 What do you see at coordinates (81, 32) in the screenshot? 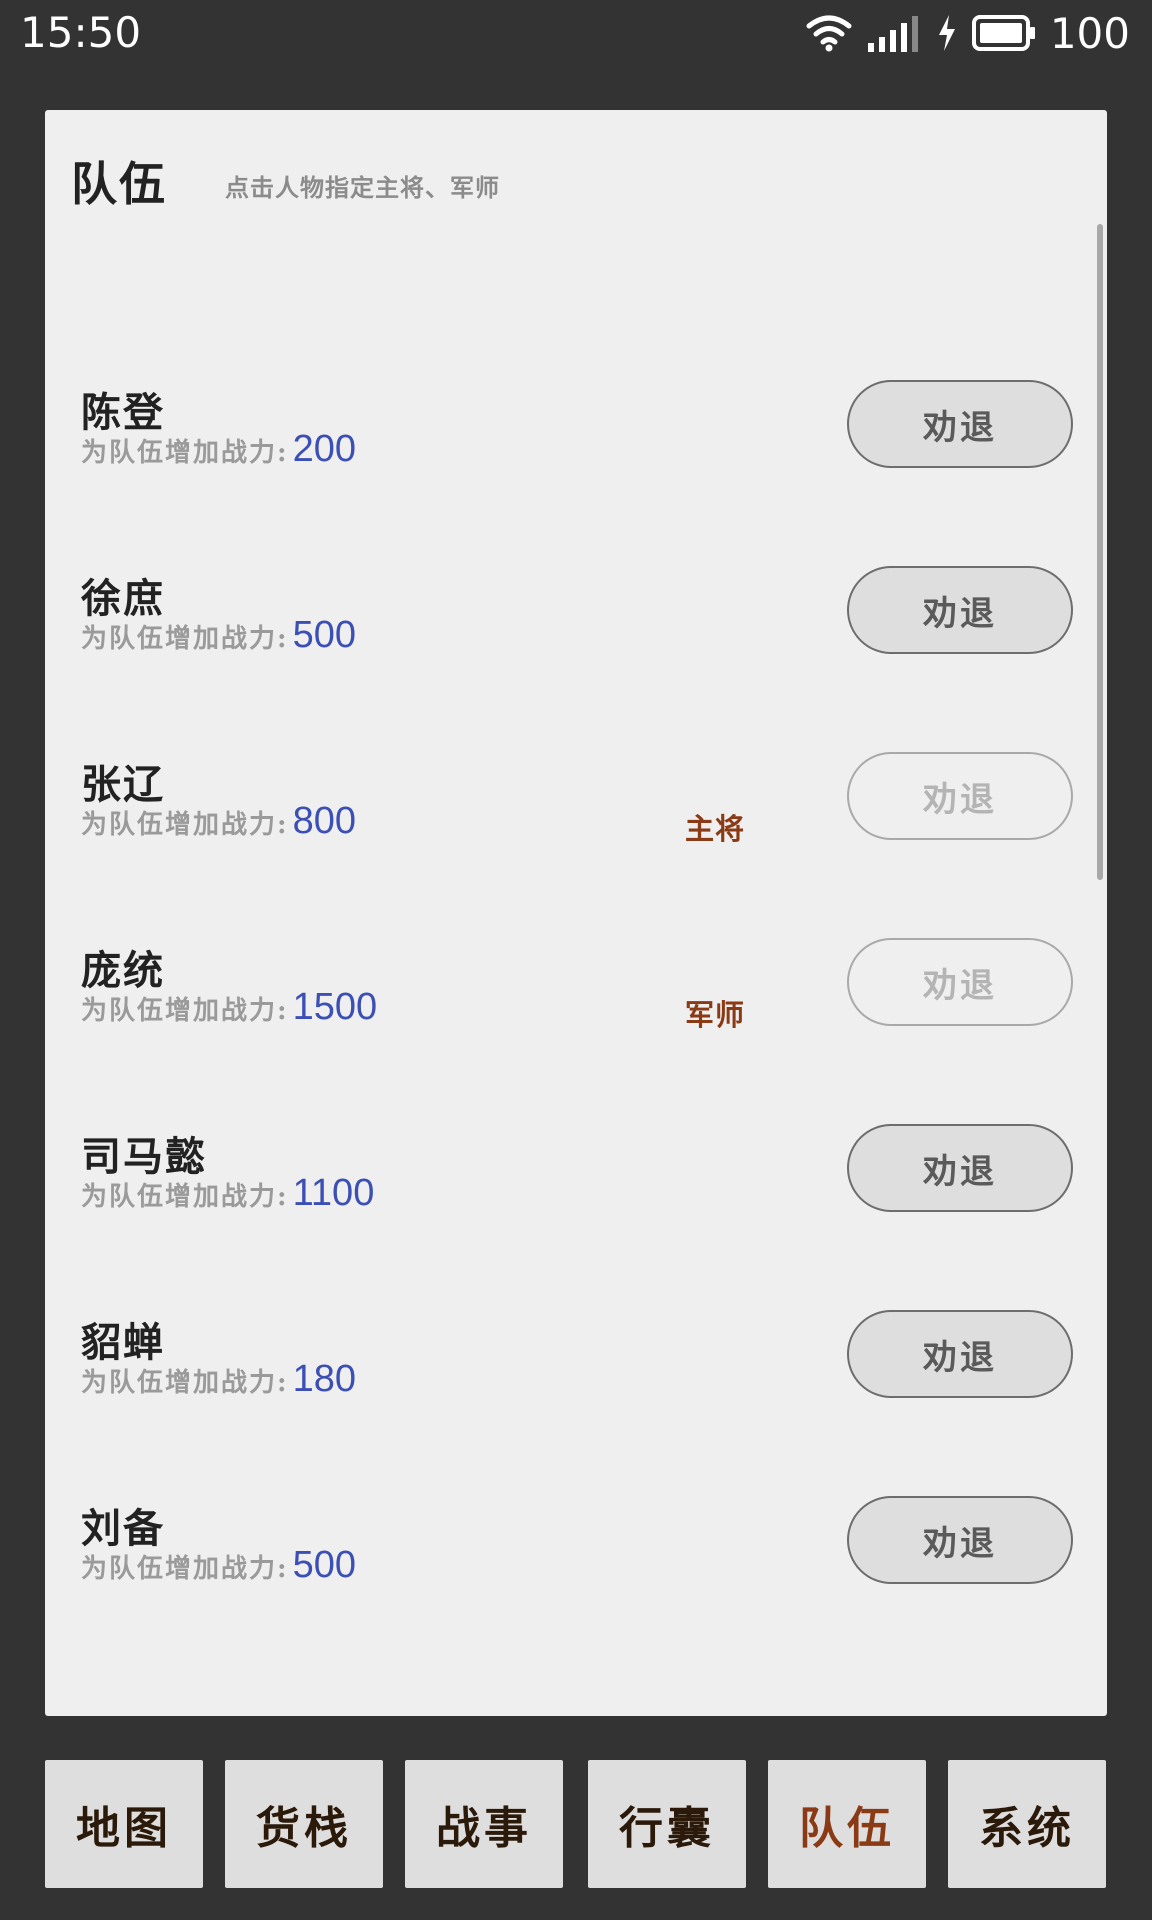
I see `status-time: 15:50` at bounding box center [81, 32].